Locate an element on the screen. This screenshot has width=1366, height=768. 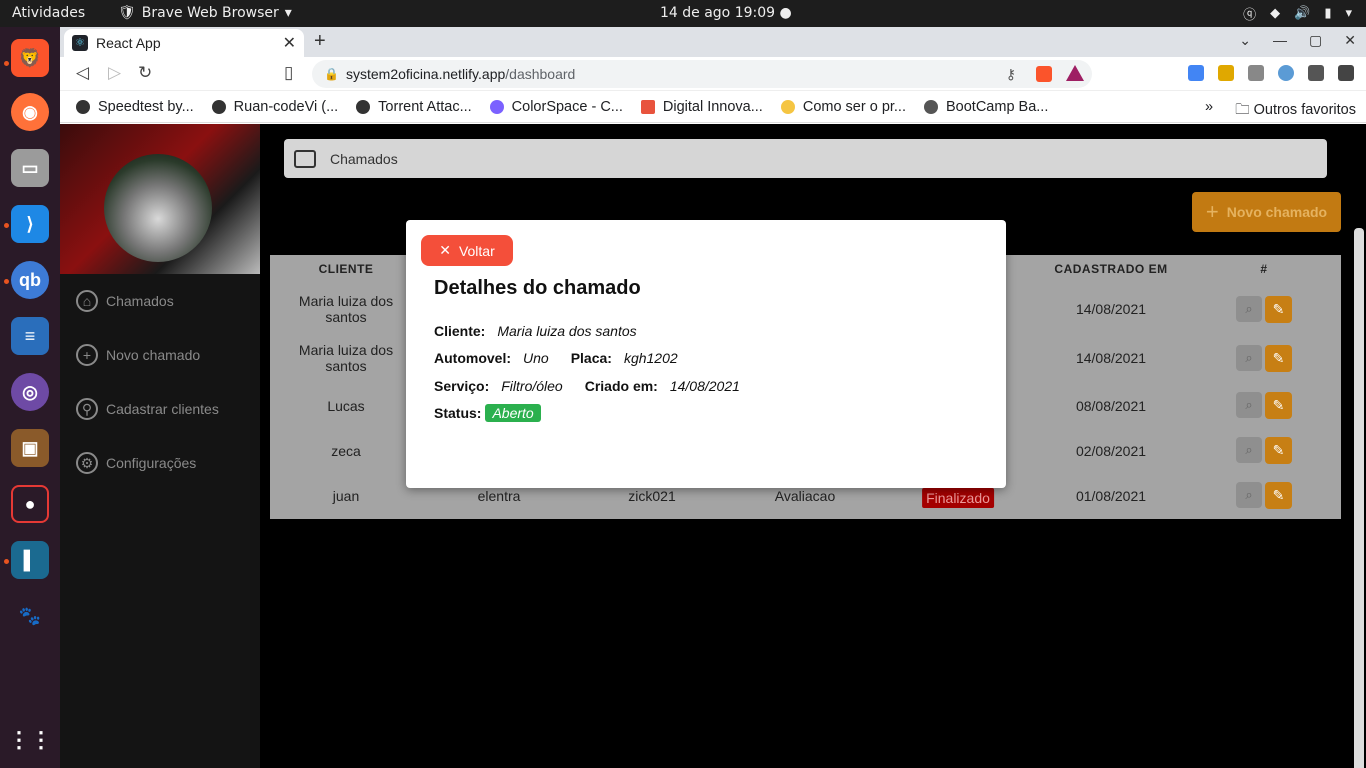
bookmark-icon: ▯ is located at coordinates (288, 73).